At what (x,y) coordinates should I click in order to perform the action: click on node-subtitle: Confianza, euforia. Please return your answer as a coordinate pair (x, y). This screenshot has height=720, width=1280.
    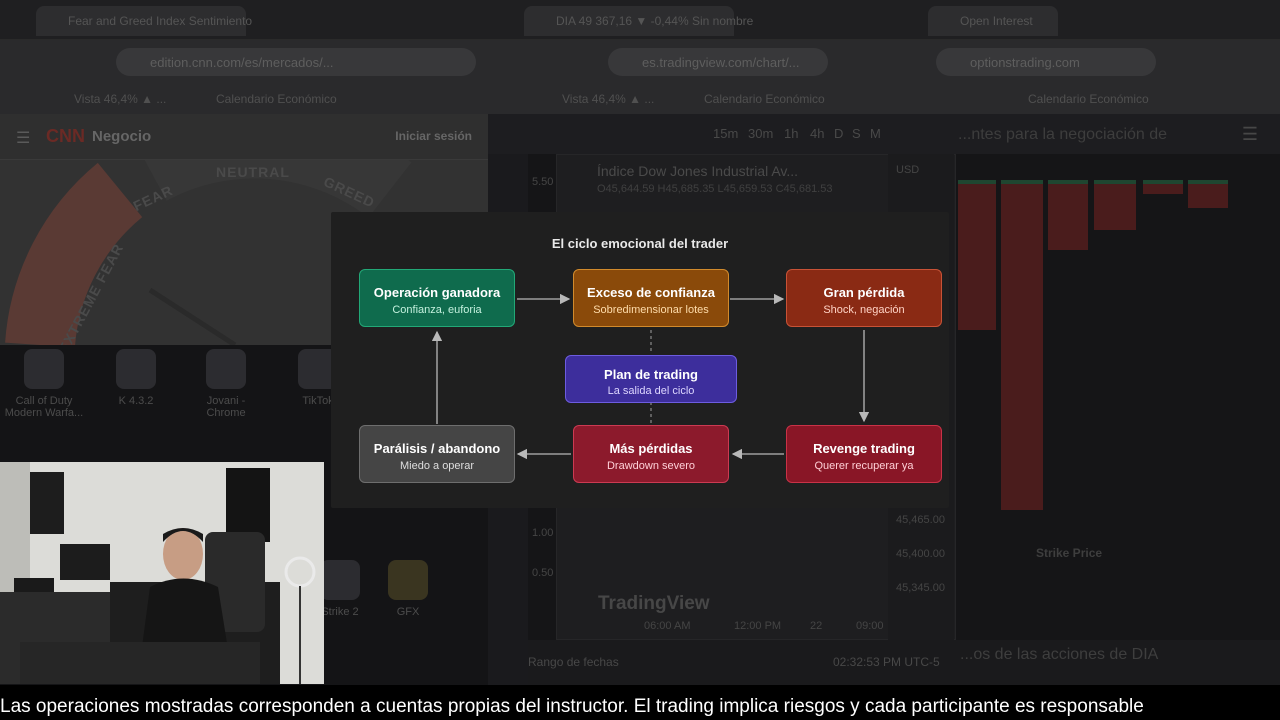
    Looking at the image, I should click on (437, 310).